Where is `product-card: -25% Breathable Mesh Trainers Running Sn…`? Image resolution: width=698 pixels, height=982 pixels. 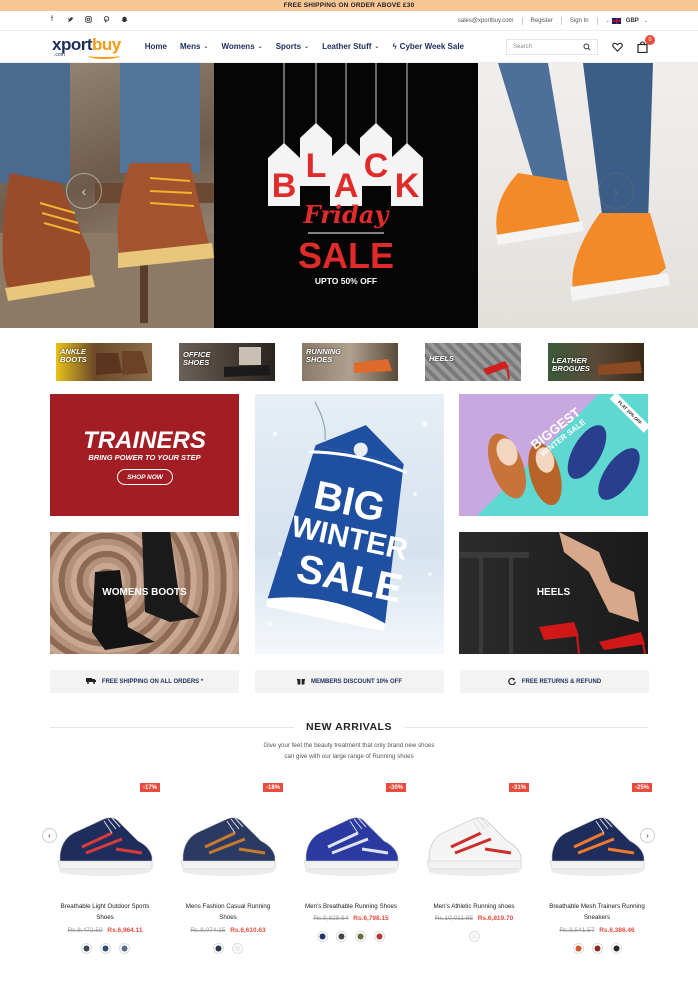 product-card: -25% Breathable Mesh Trainers Running Sn… is located at coordinates (597, 871).